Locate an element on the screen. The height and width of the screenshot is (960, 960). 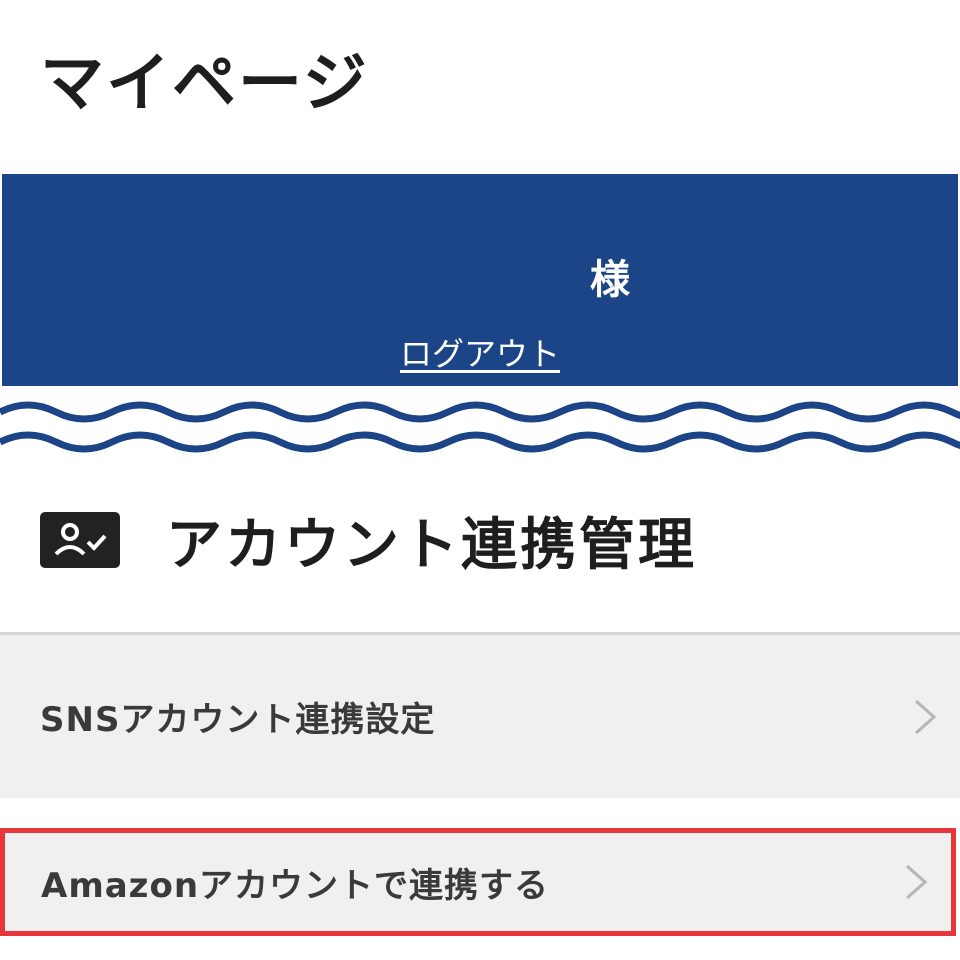
section-title: アカウント連携管理 is located at coordinates (431, 545).